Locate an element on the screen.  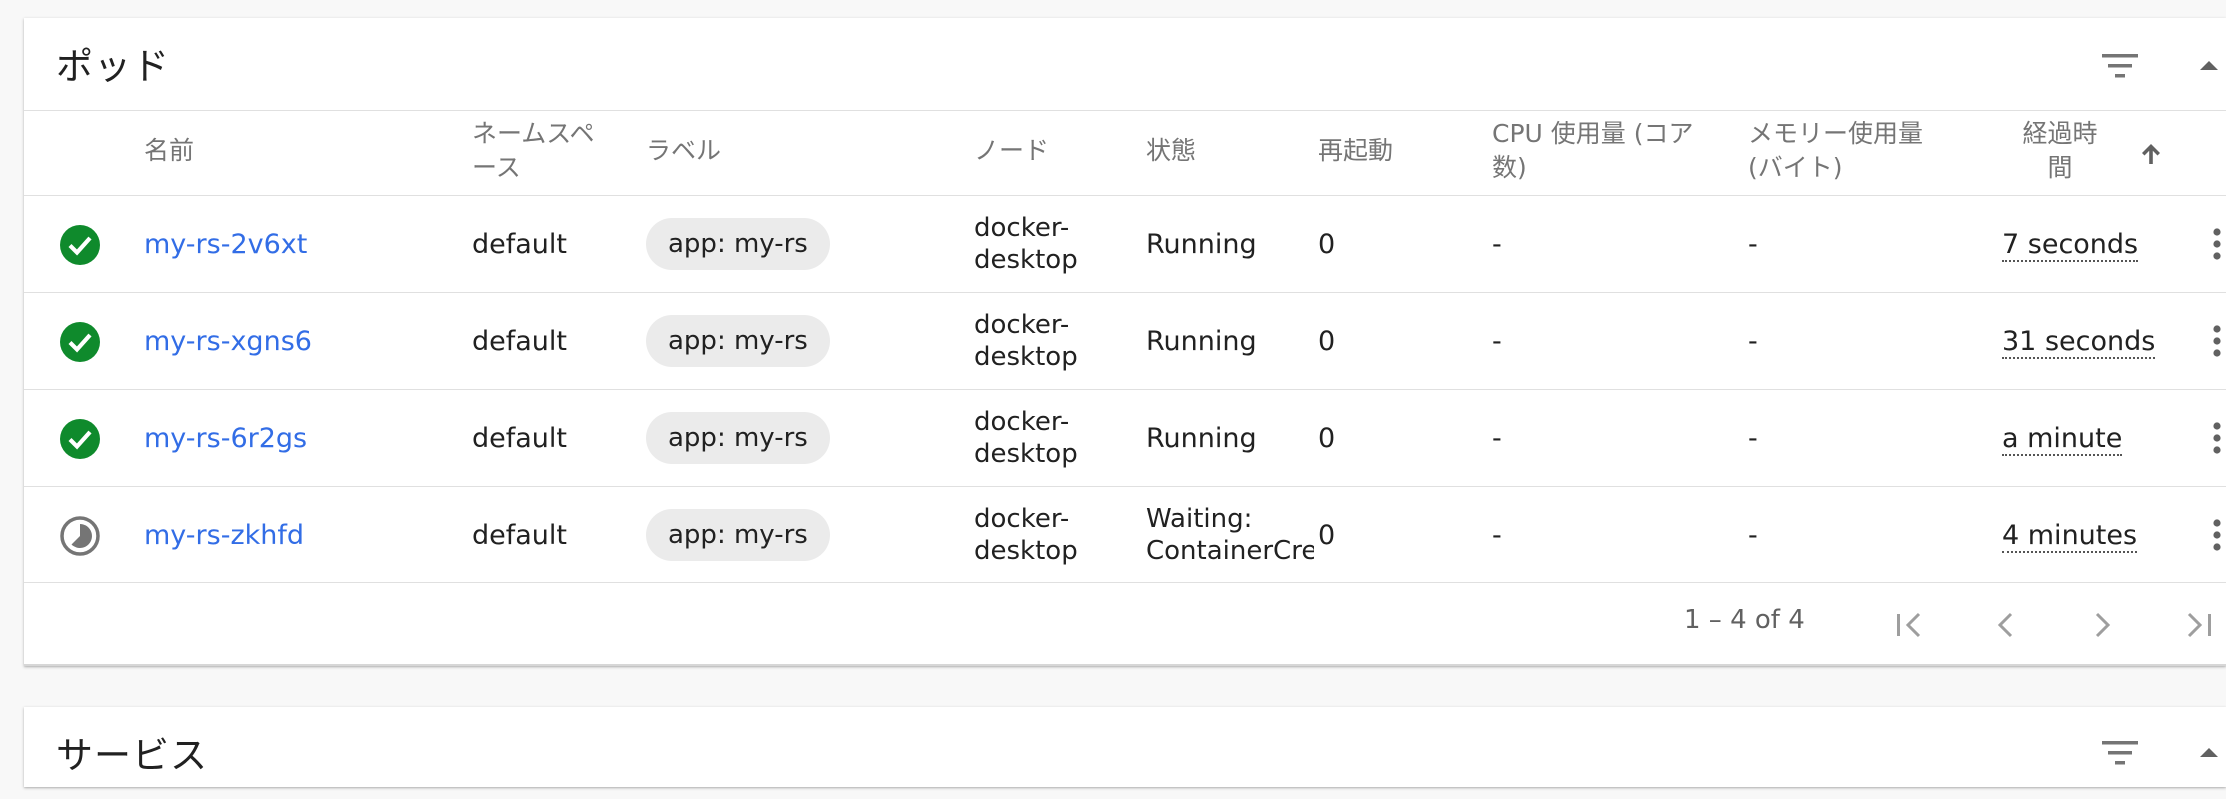
column-header-node: ノード is located at coordinates (1011, 151).